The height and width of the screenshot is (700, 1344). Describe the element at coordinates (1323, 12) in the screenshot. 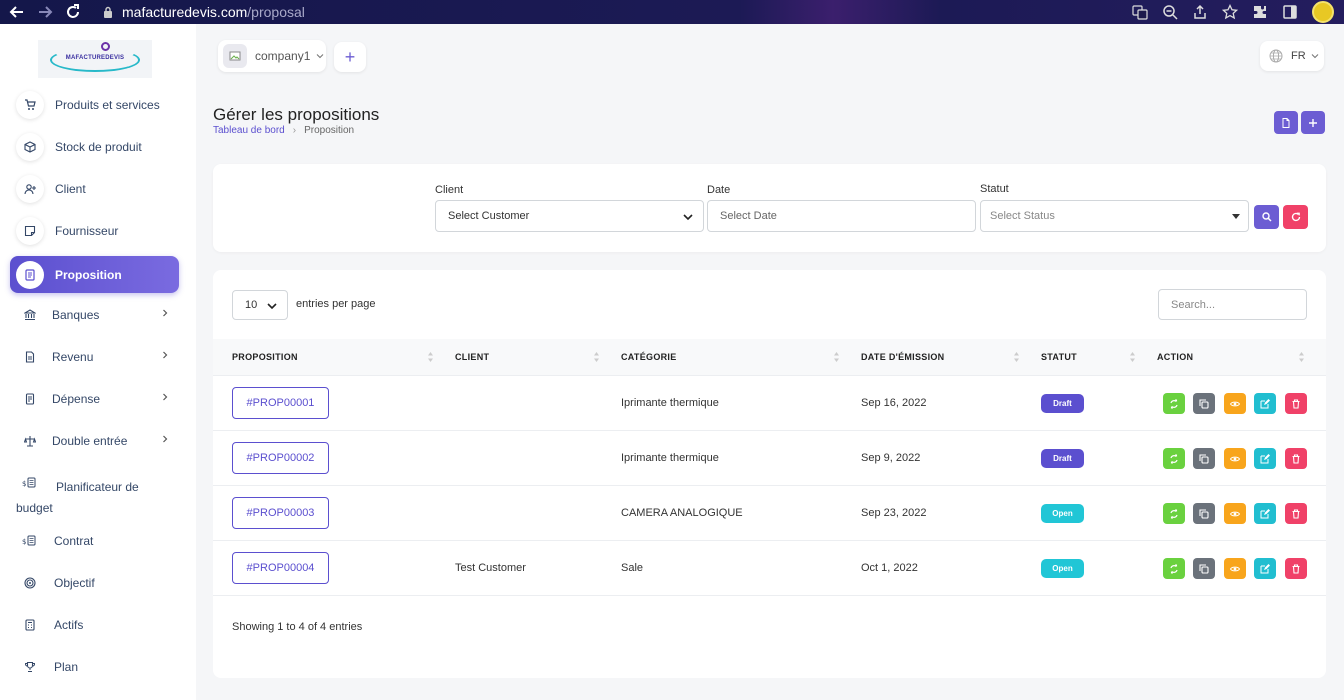

I see `profile-avatar` at that location.